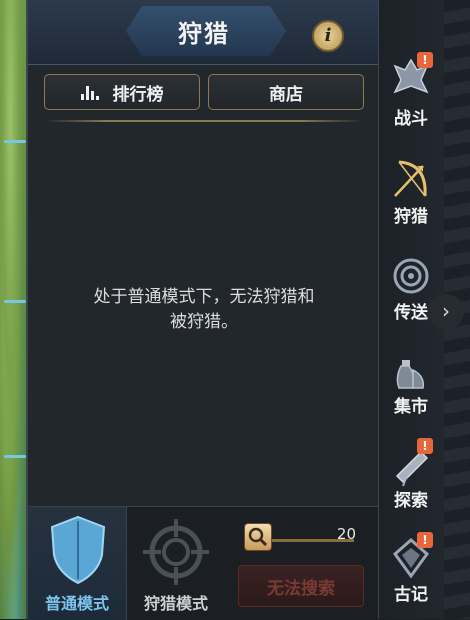  I want to click on sidebar-item-label: 狩猎, so click(411, 217).